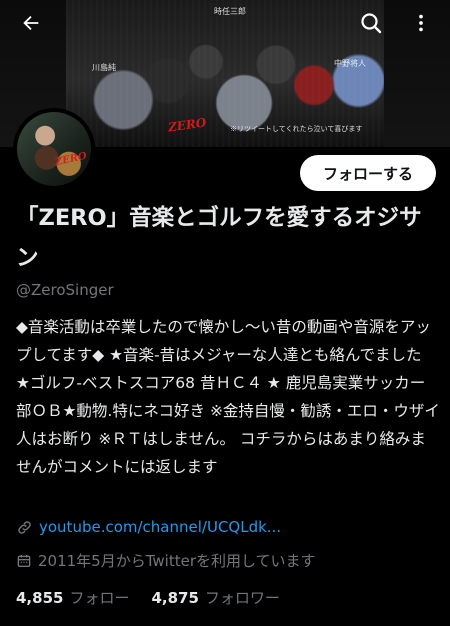 This screenshot has width=450, height=626. I want to click on joined-date-row: 2011年5月からTwitterを利用しています, so click(166, 560).